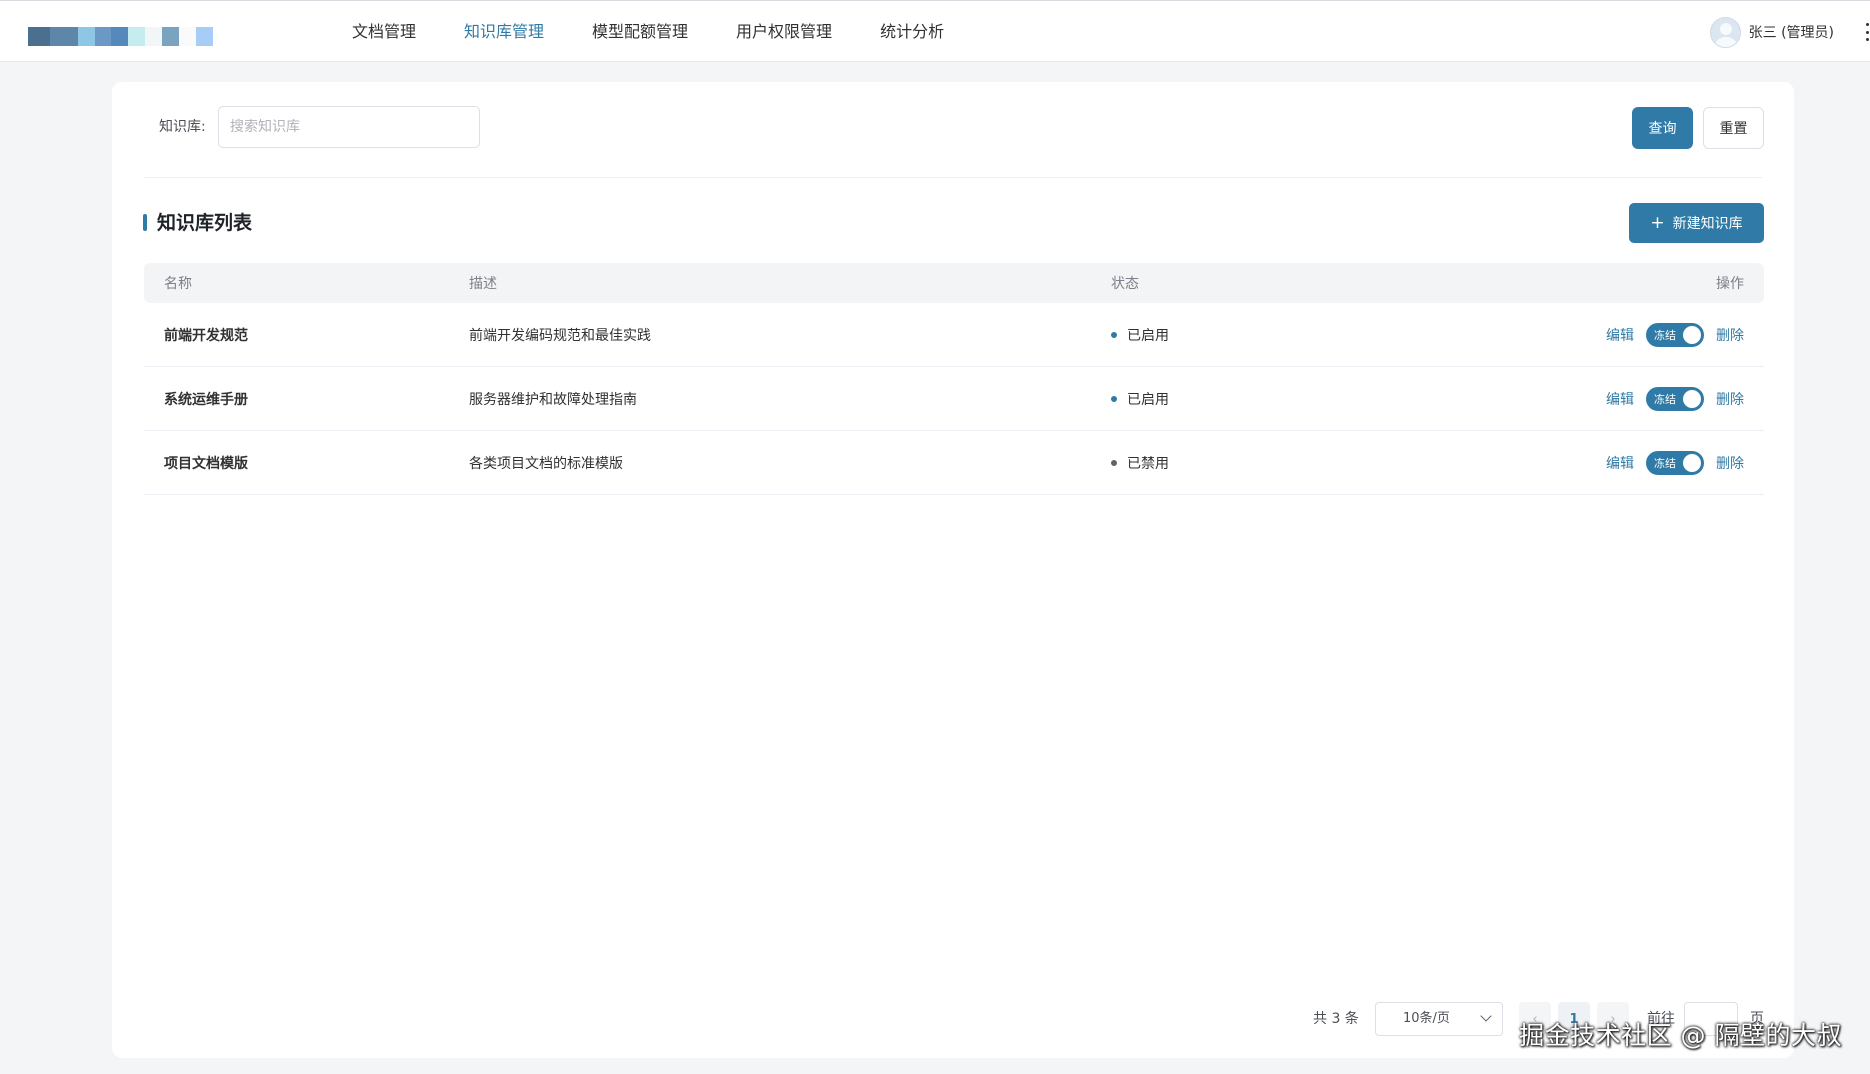 The width and height of the screenshot is (1870, 1074). Describe the element at coordinates (1426, 1018) in the screenshot. I see `page-size-value: 10条/页` at that location.